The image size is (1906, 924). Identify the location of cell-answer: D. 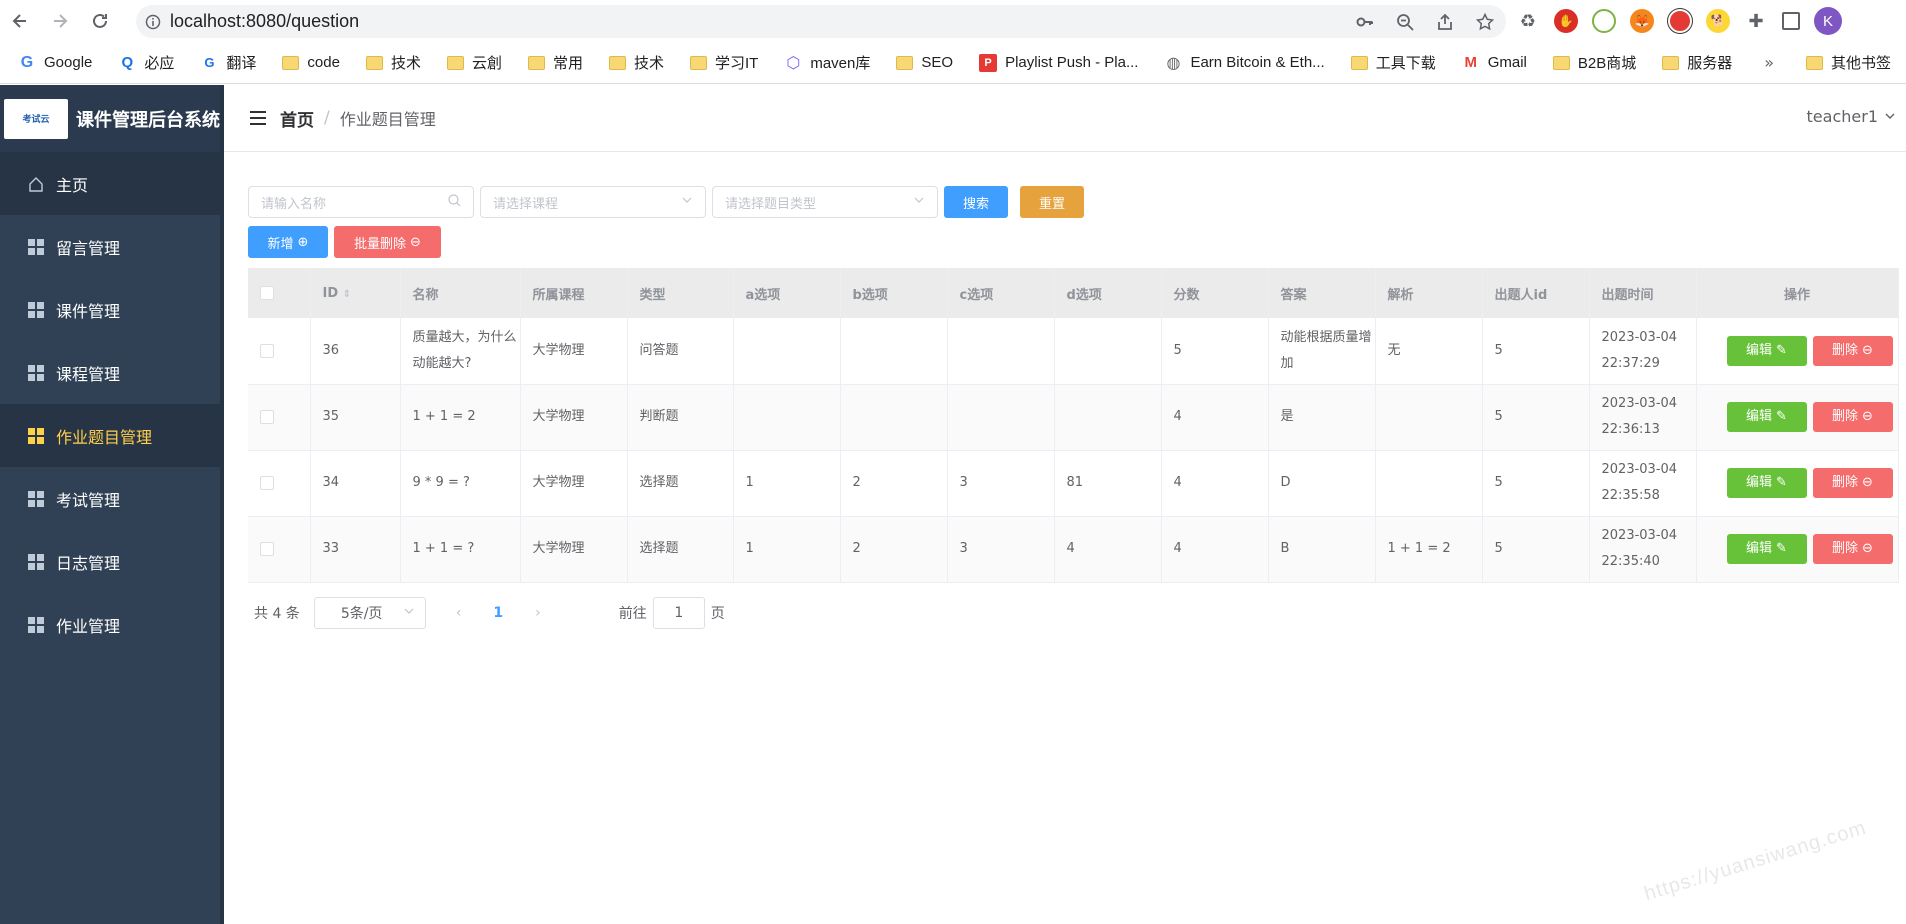
(1322, 483).